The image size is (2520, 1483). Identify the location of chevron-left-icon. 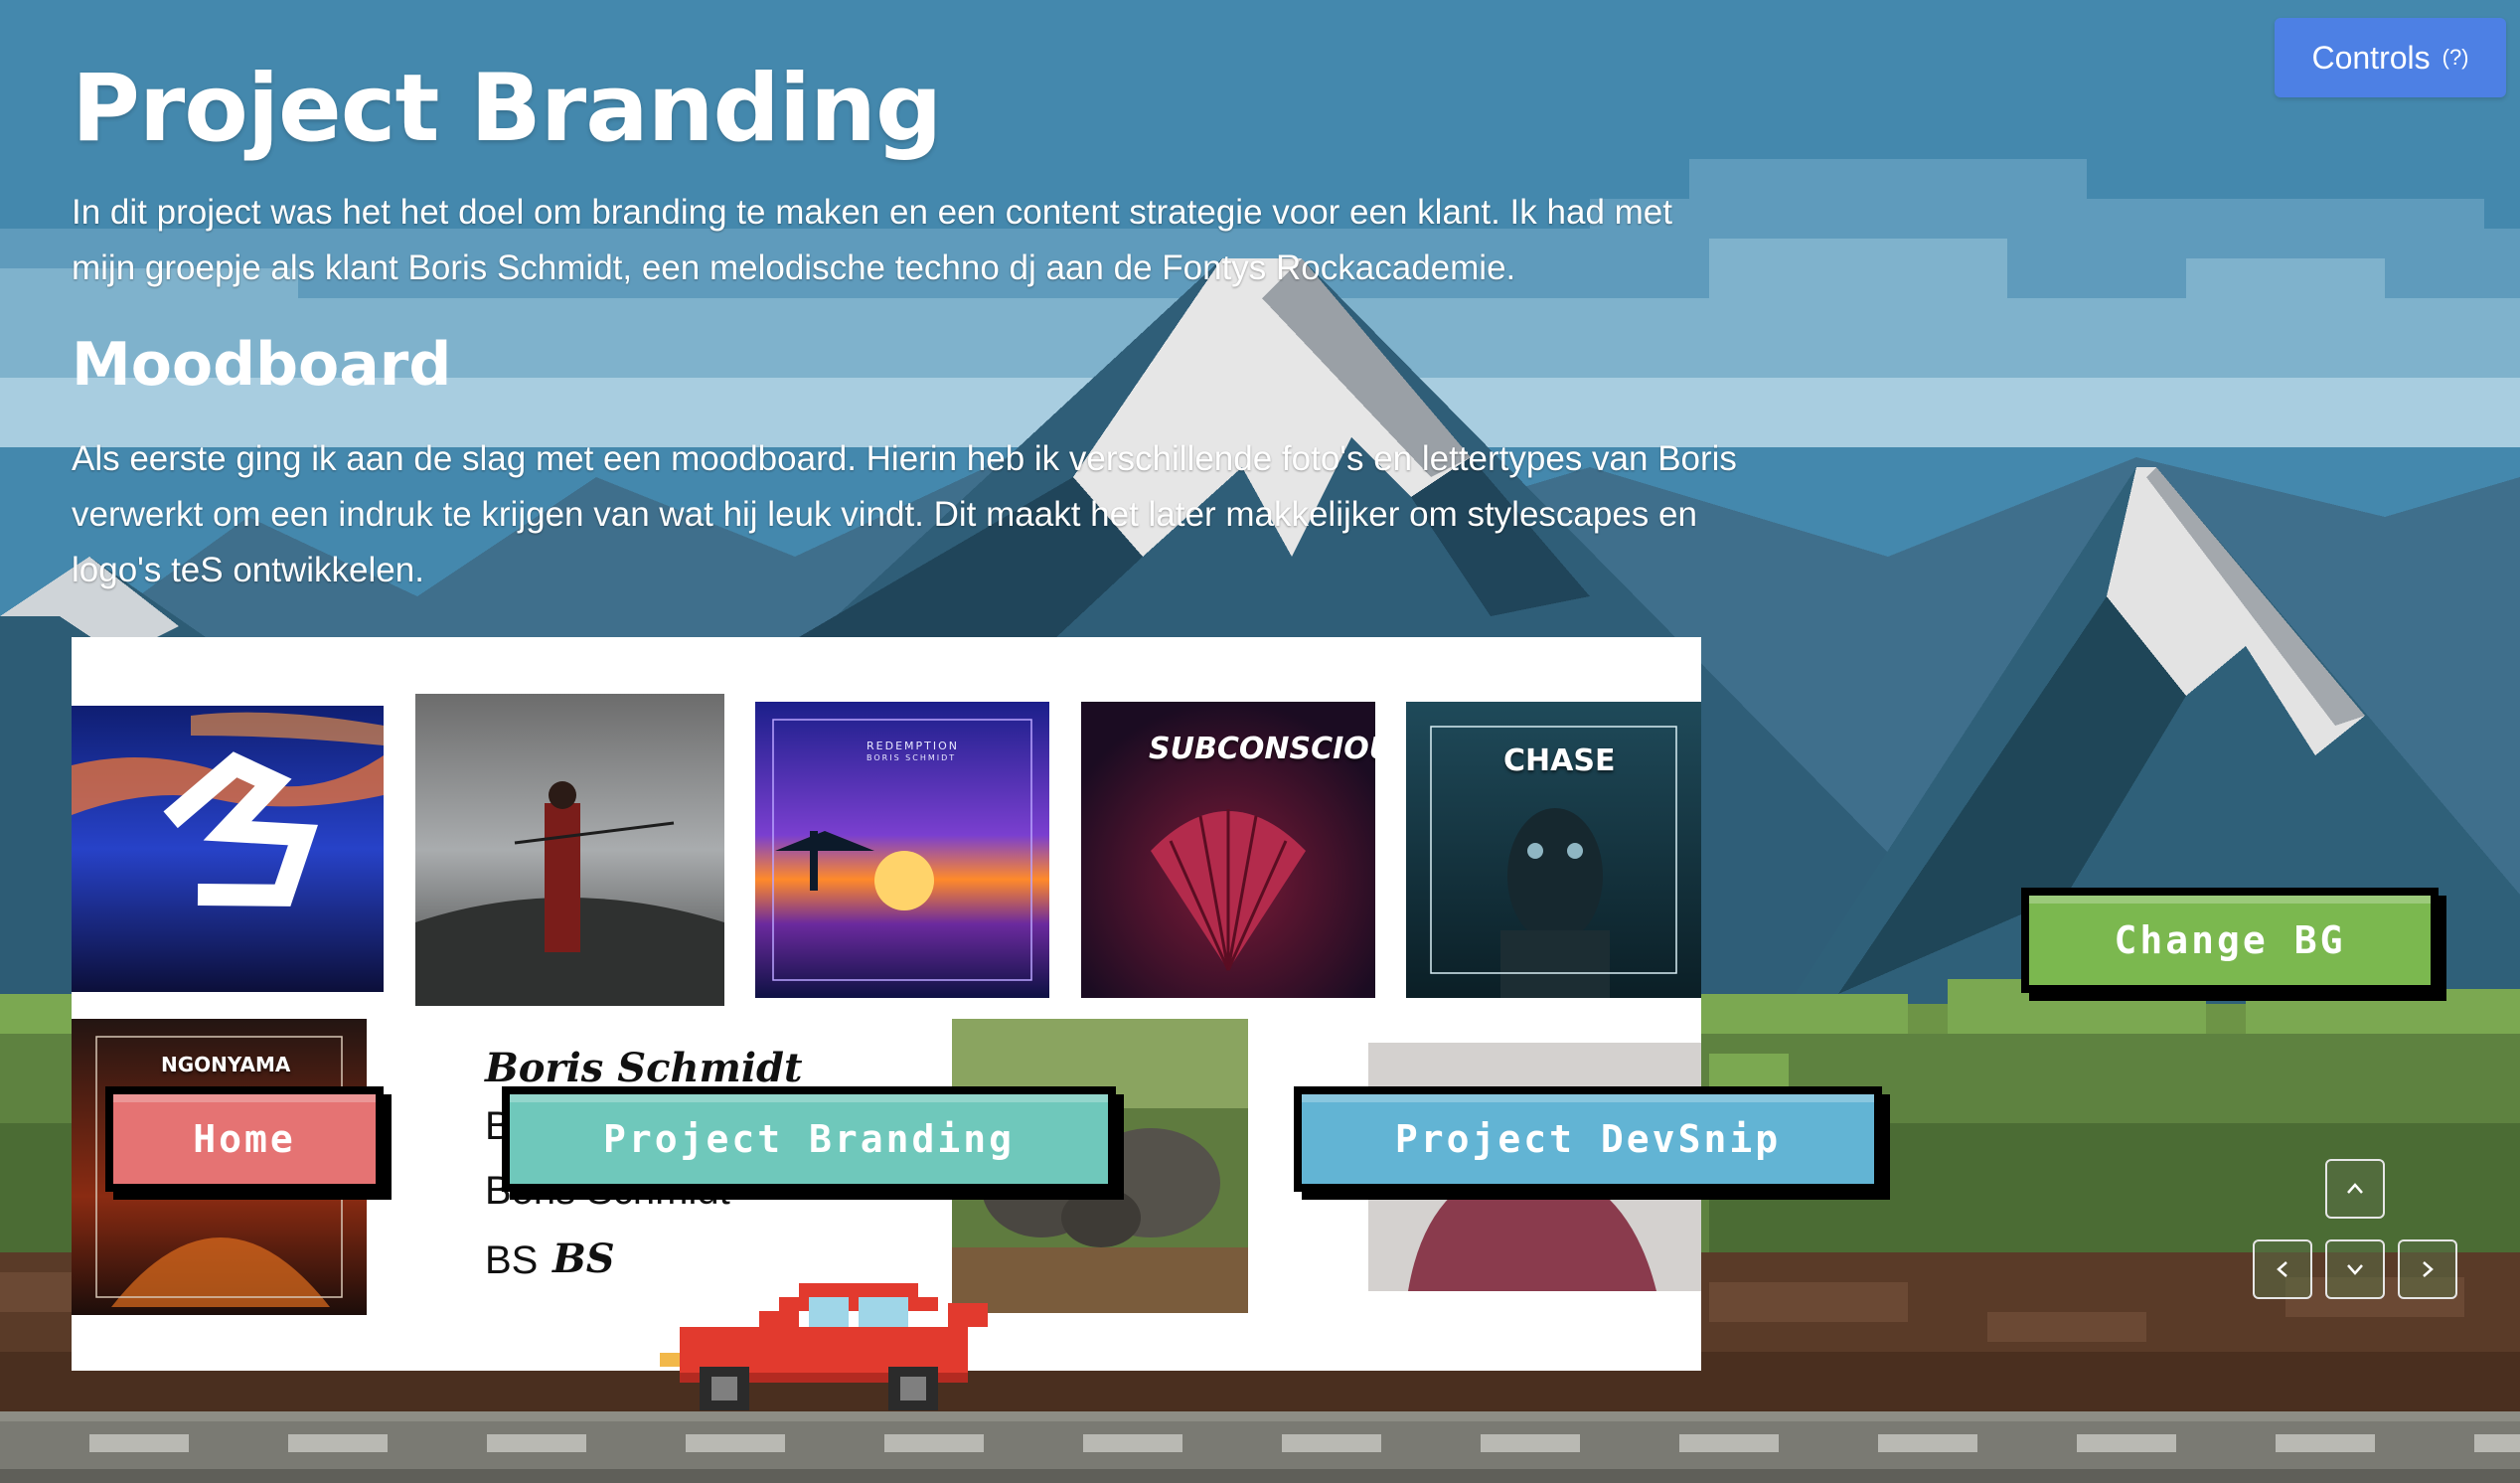
(2282, 1269).